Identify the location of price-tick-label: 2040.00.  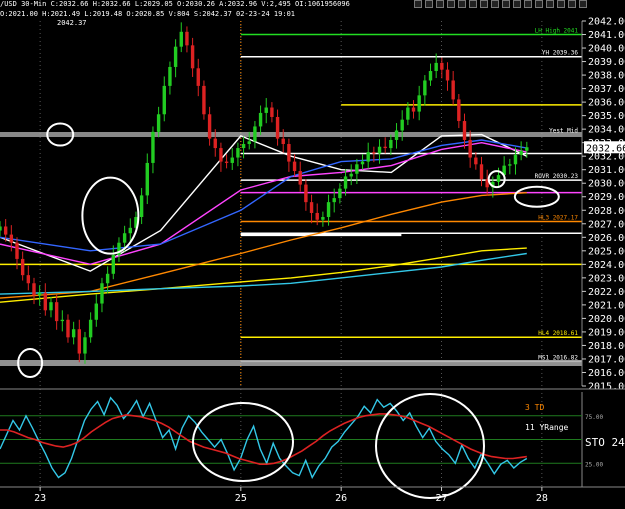
(606, 49).